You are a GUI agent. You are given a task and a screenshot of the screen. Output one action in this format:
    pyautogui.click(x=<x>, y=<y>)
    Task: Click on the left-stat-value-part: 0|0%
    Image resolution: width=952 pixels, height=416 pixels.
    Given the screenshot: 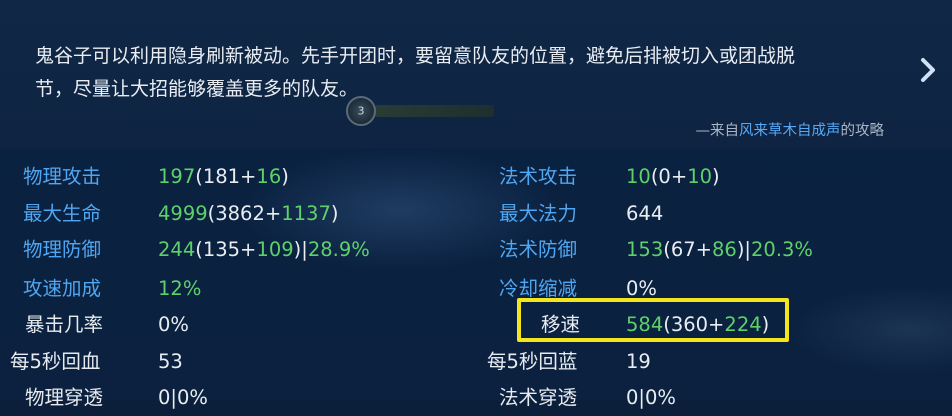 What is the action you would take?
    pyautogui.click(x=183, y=397)
    